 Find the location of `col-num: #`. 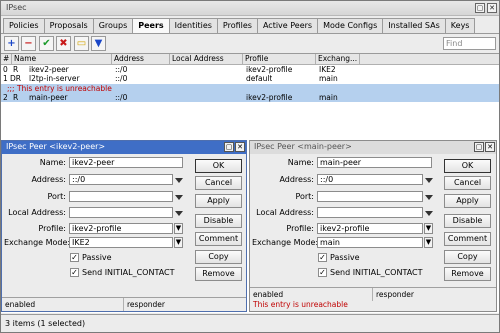

col-num: # is located at coordinates (6, 59).